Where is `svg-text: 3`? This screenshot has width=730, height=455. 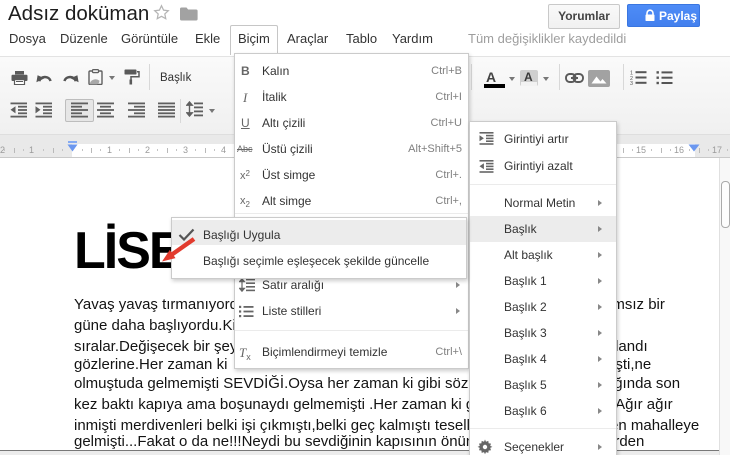 svg-text: 3 is located at coordinates (631, 83).